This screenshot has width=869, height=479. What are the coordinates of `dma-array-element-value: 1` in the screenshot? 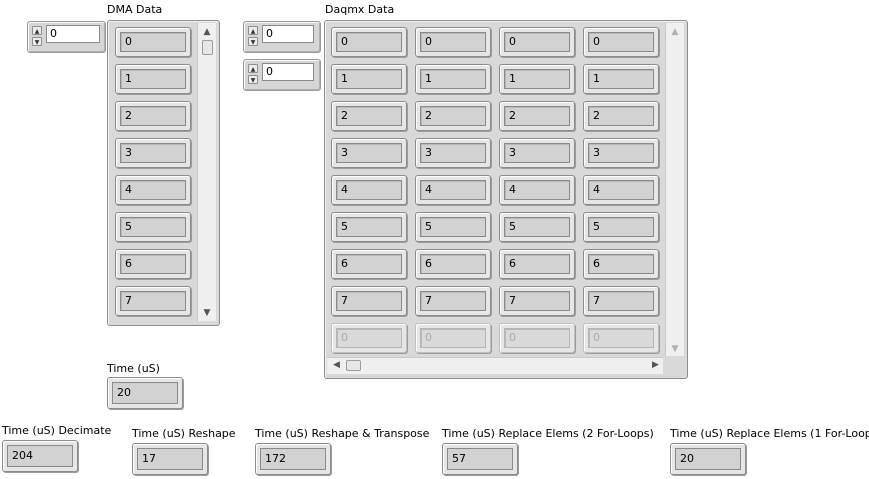 It's located at (153, 79).